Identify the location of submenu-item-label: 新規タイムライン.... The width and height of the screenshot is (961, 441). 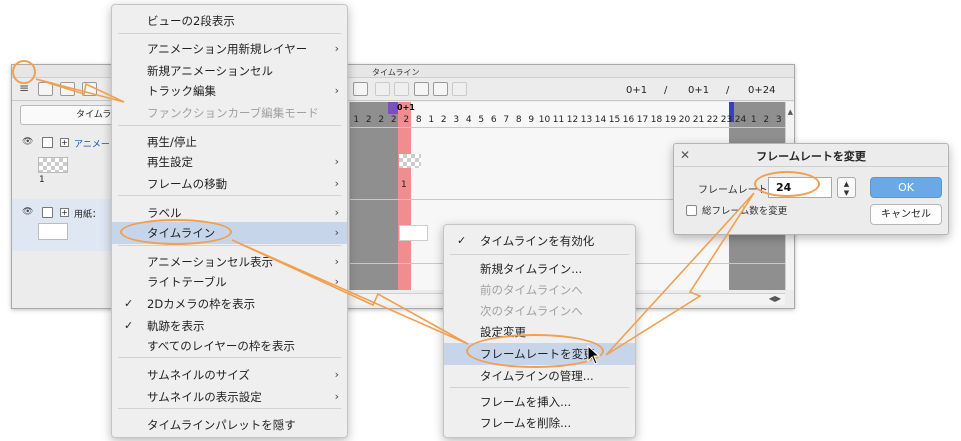
(531, 269).